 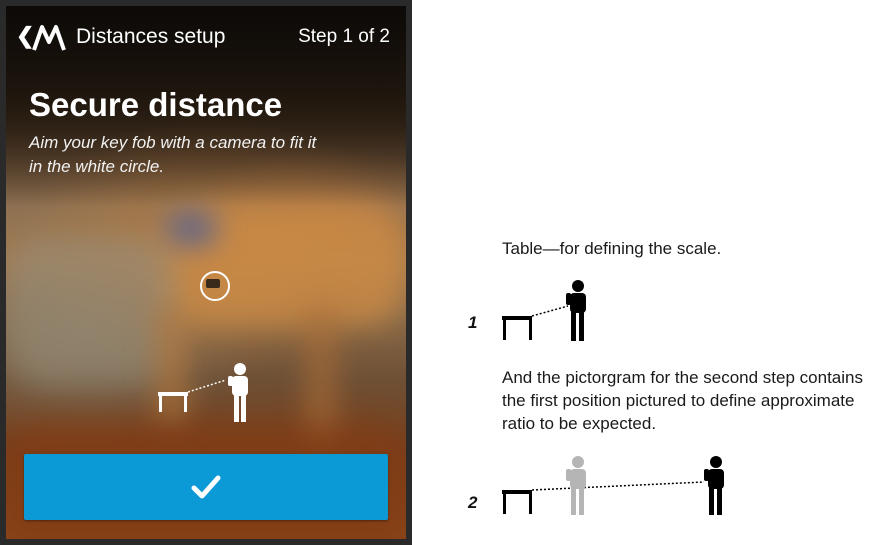 I want to click on table-caption: Table—for defining the scale., so click(x=612, y=248).